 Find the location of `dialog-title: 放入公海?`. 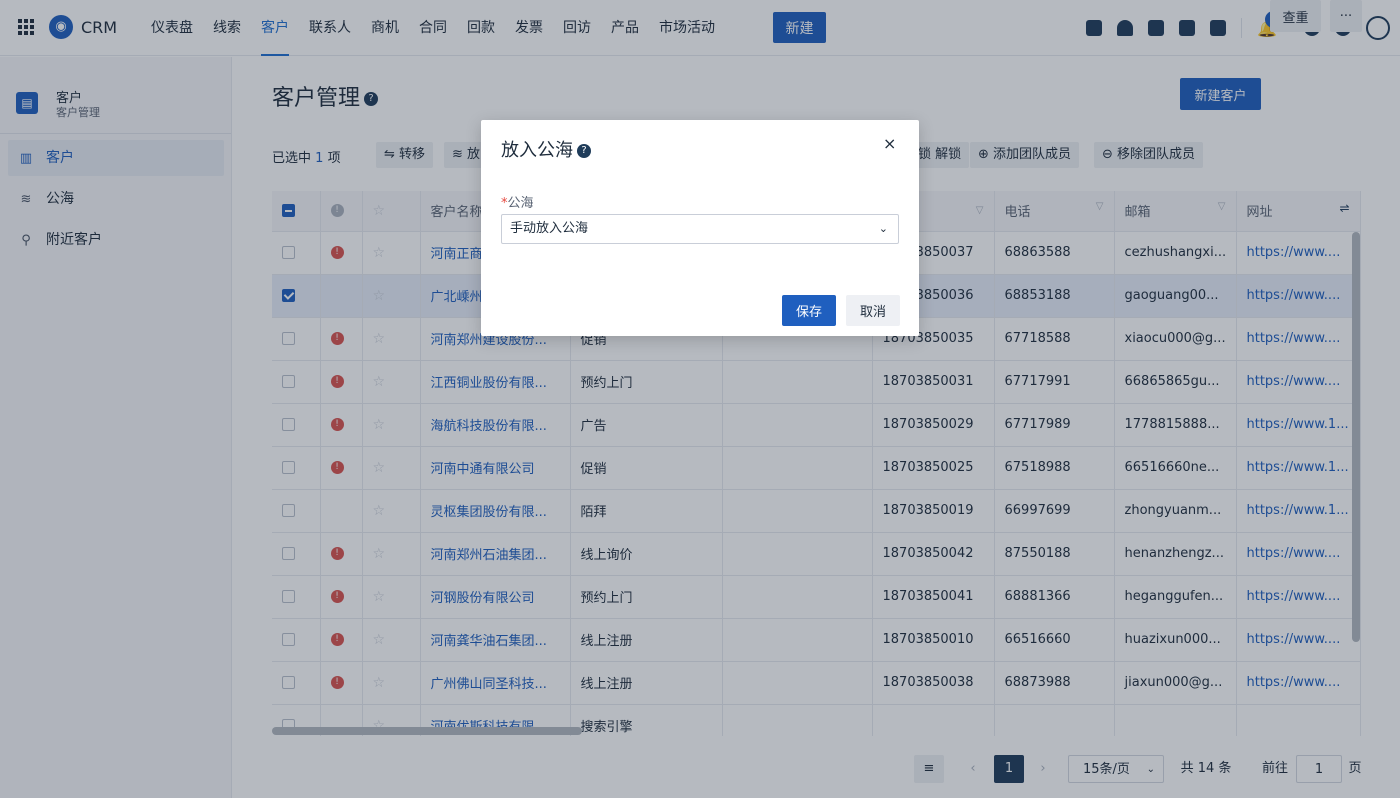

dialog-title: 放入公海? is located at coordinates (546, 149).